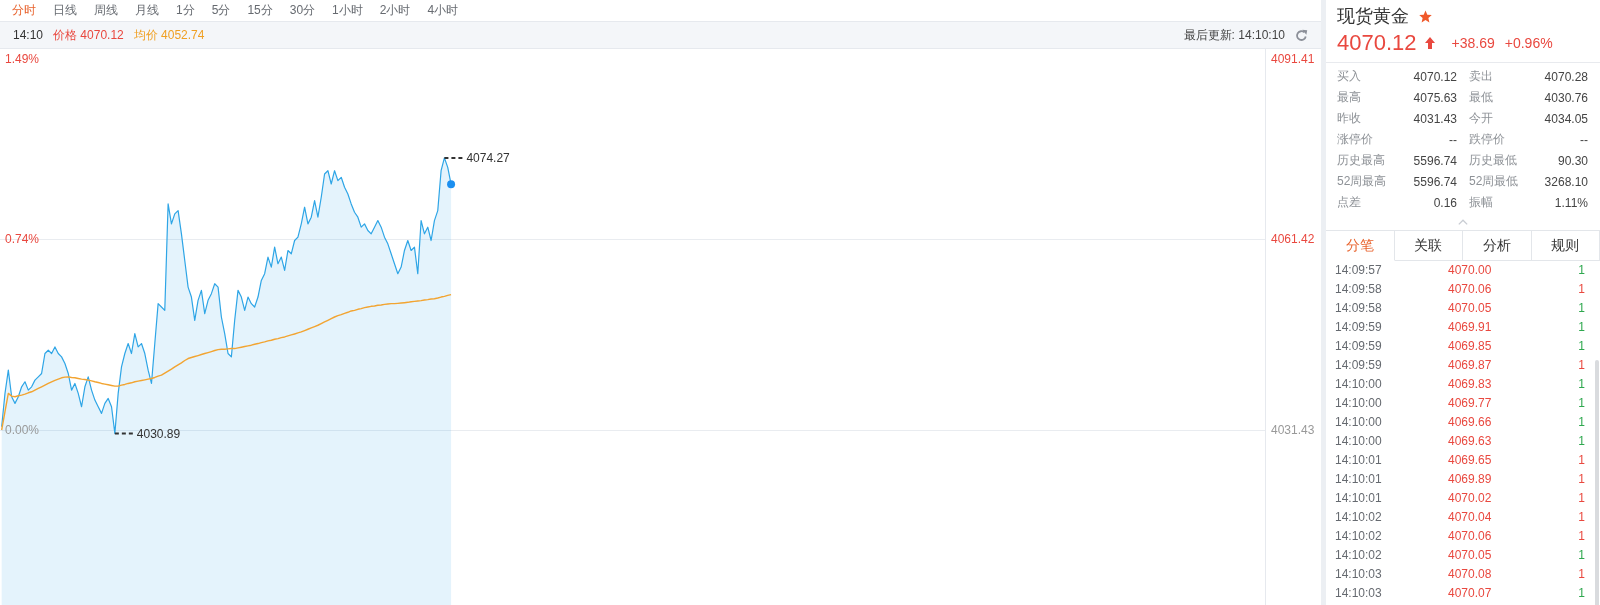 The image size is (1600, 605). What do you see at coordinates (1481, 118) in the screenshot?
I see `stat-label: 今开` at bounding box center [1481, 118].